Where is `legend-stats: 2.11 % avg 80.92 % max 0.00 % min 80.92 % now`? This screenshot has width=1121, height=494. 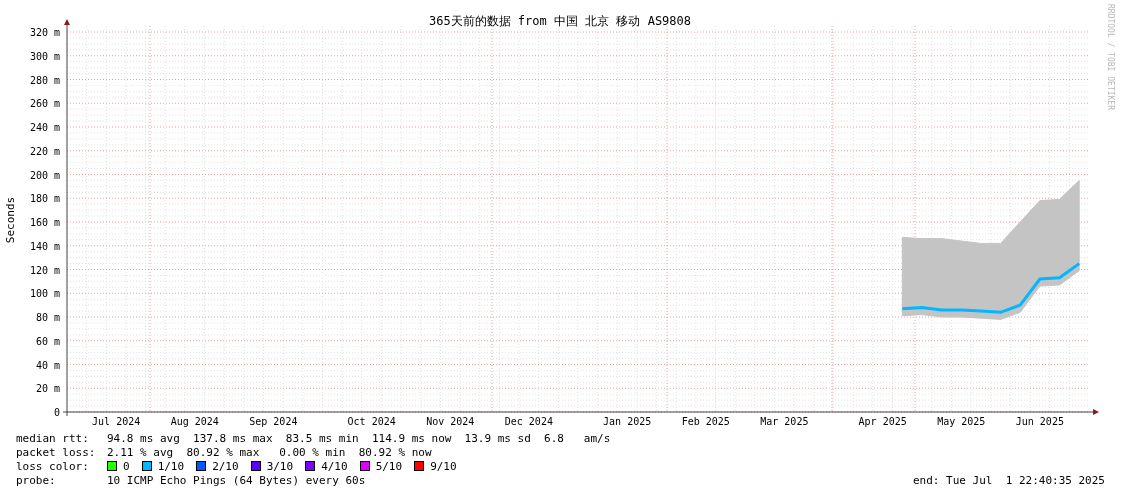 legend-stats: 2.11 % avg 80.92 % max 0.00 % min 80.92 % now is located at coordinates (269, 452).